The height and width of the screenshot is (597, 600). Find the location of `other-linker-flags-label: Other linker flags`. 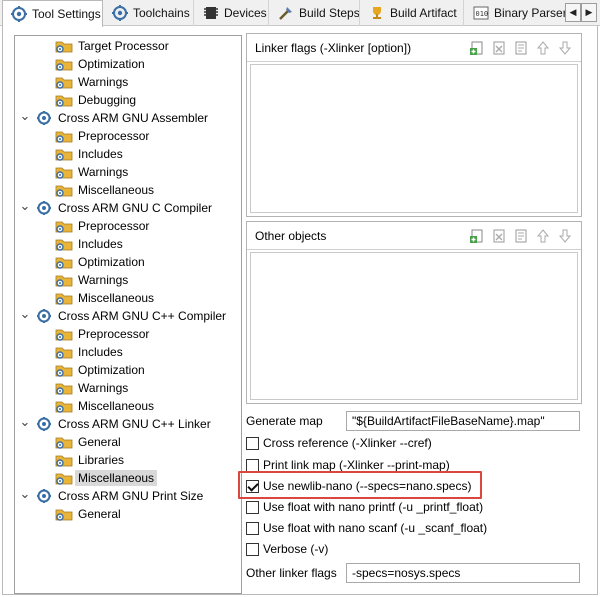

other-linker-flags-label: Other linker flags is located at coordinates (291, 573).